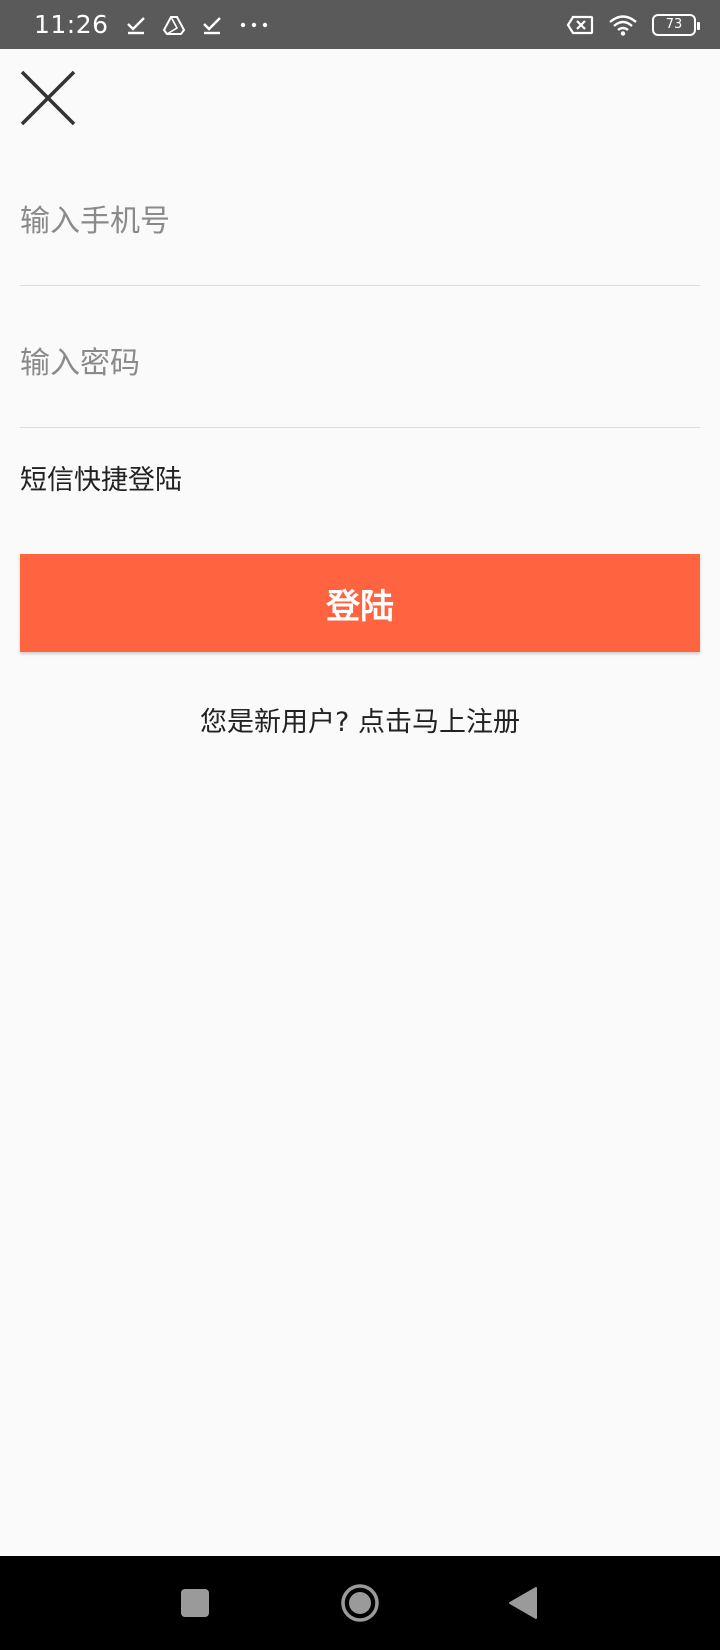 This screenshot has height=1650, width=720. I want to click on home-icon, so click(360, 1603).